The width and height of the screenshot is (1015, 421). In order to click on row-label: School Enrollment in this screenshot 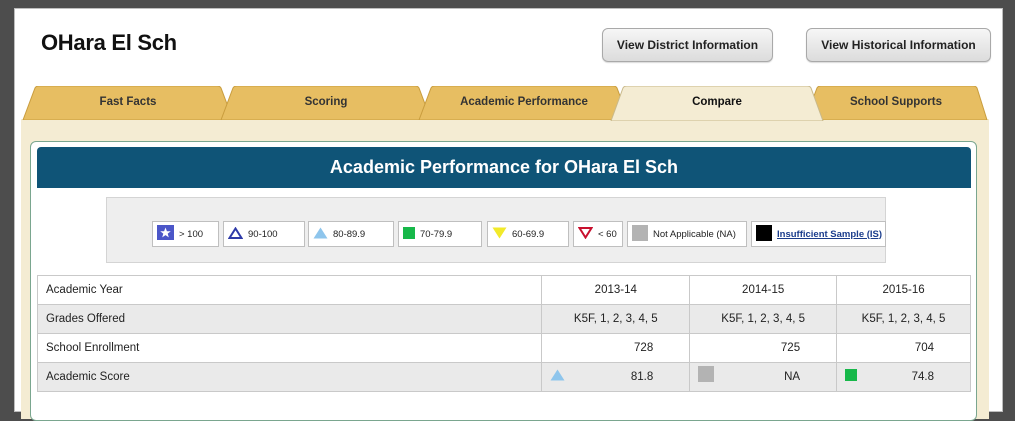, I will do `click(289, 348)`.